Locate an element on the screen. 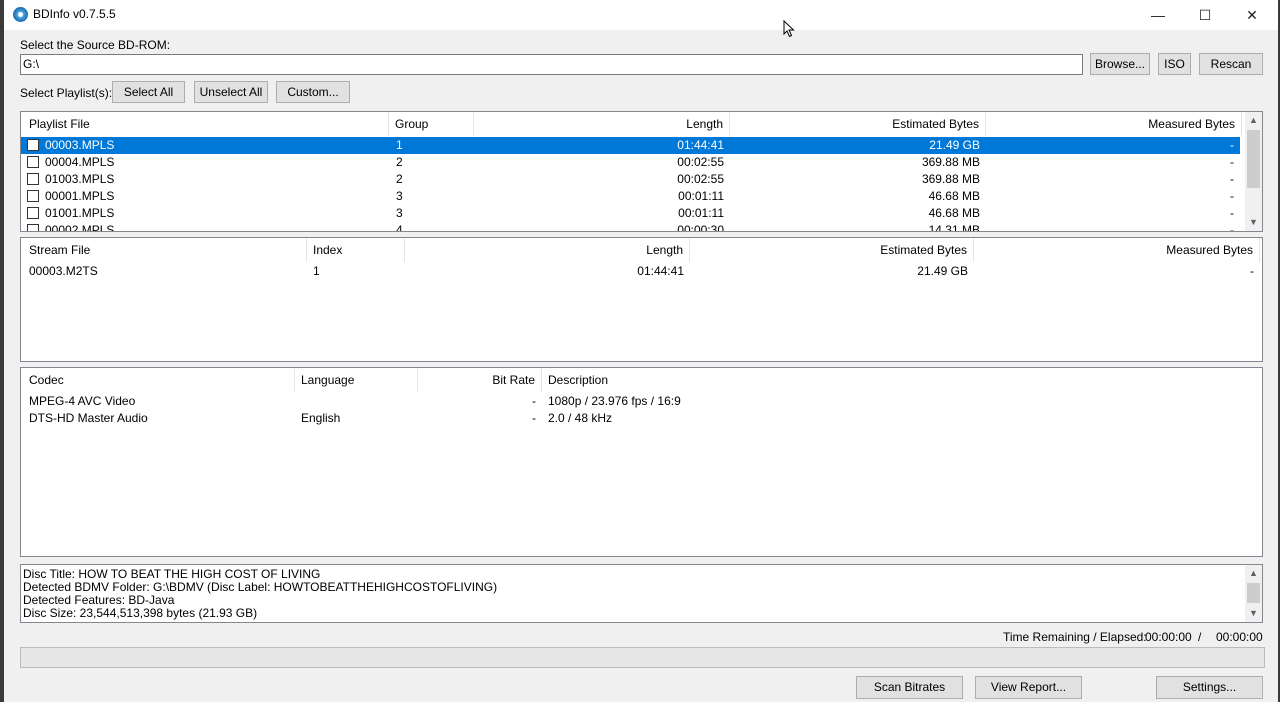 This screenshot has height=702, width=1280. playlist-length: 00:00:30 is located at coordinates (700, 227).